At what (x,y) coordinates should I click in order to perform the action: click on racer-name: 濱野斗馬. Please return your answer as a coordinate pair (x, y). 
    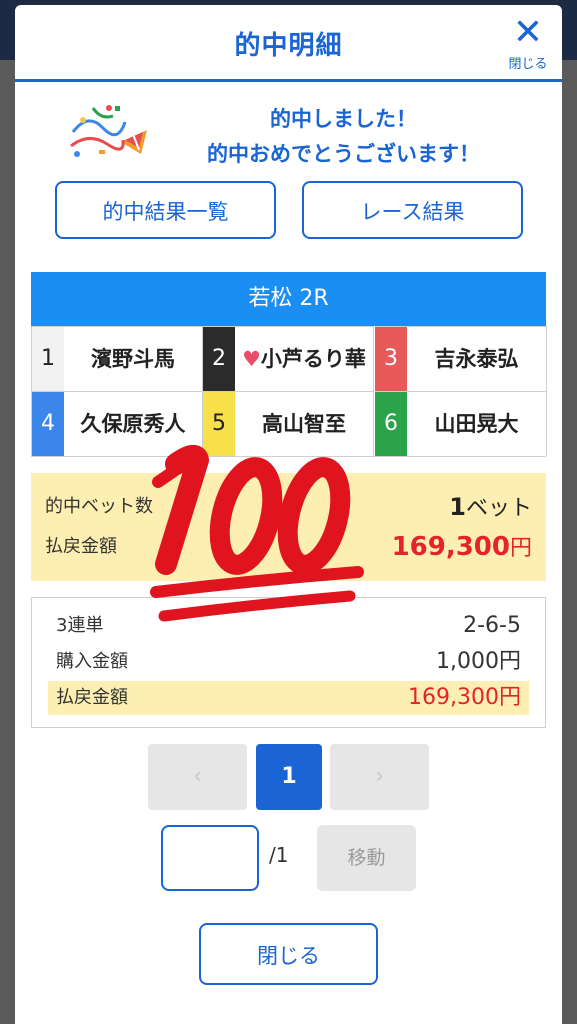
    Looking at the image, I should click on (133, 359).